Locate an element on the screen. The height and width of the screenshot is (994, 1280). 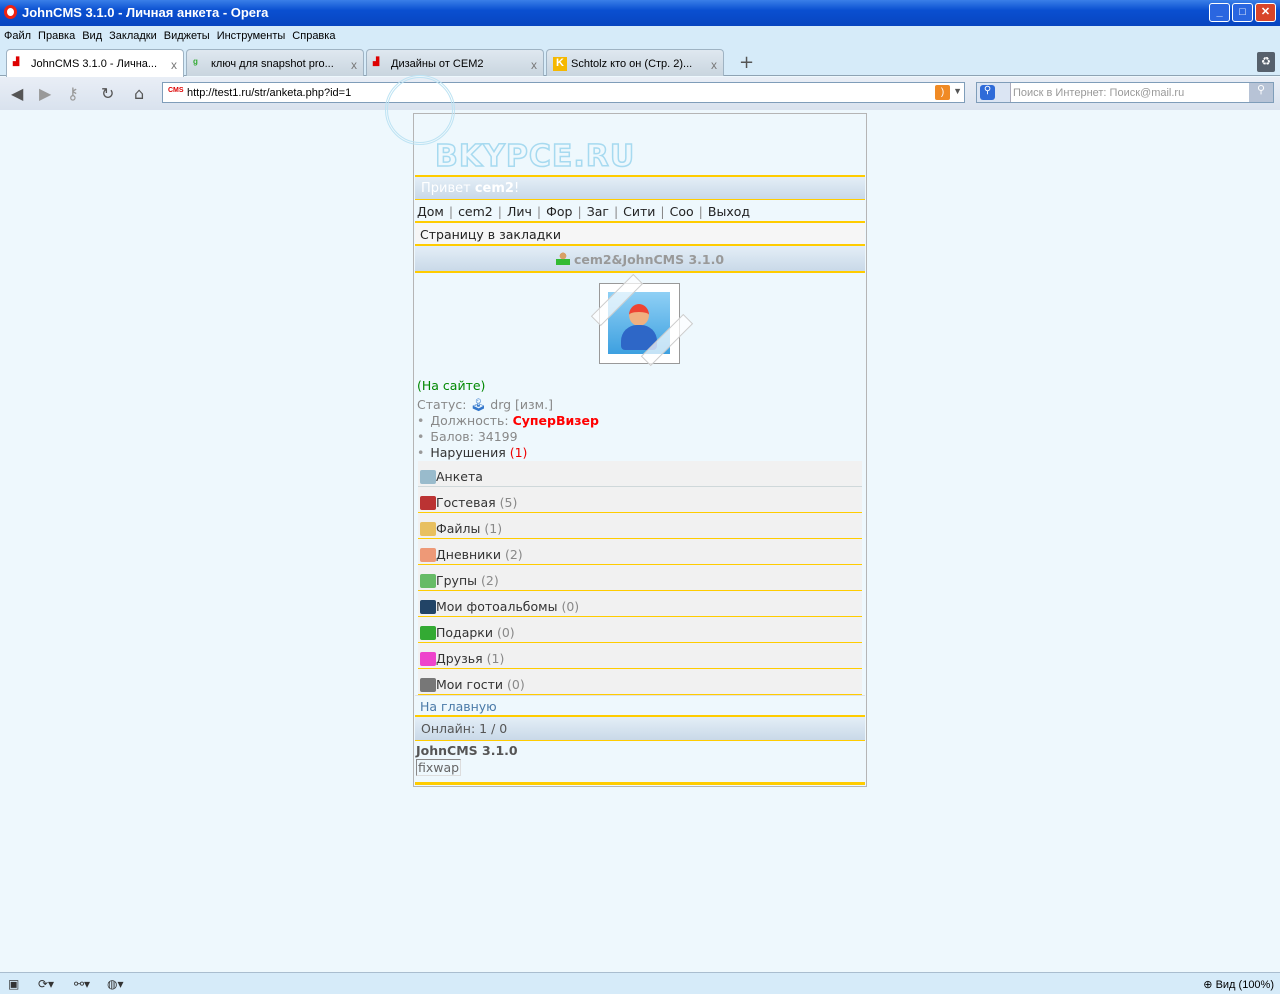
home-icon: ⌂ is located at coordinates (139, 93).